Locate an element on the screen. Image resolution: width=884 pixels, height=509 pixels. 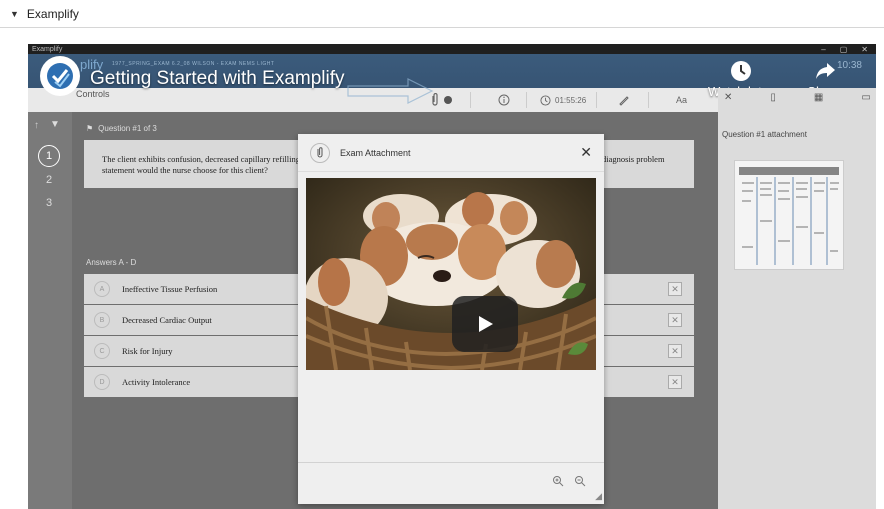
question-text-tail: diagnosis problem is located at coordinates (633, 159).